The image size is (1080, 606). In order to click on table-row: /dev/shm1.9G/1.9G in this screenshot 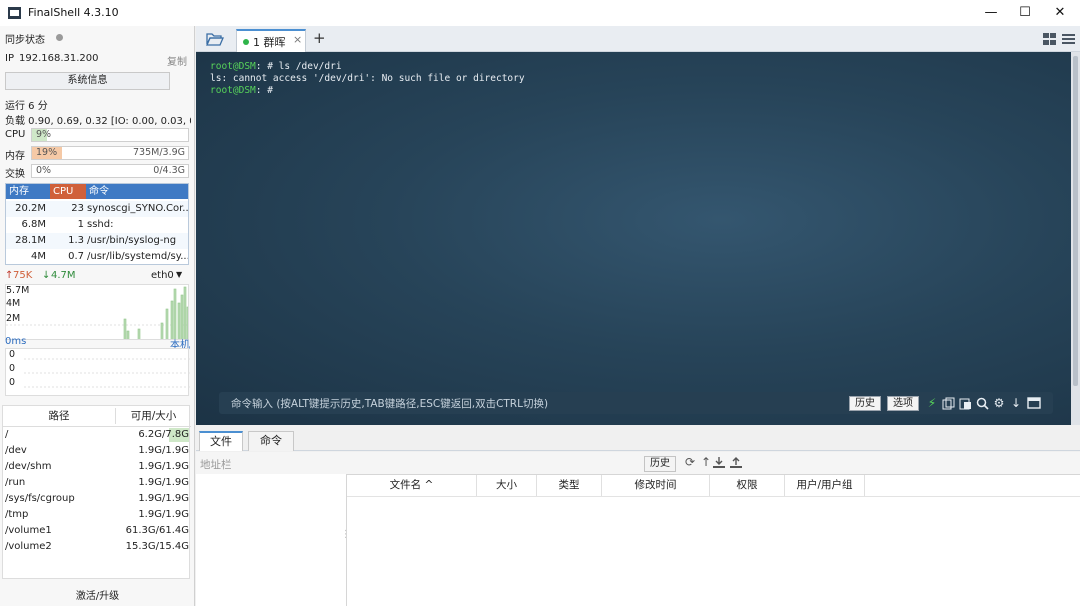, I will do `click(97, 467)`.